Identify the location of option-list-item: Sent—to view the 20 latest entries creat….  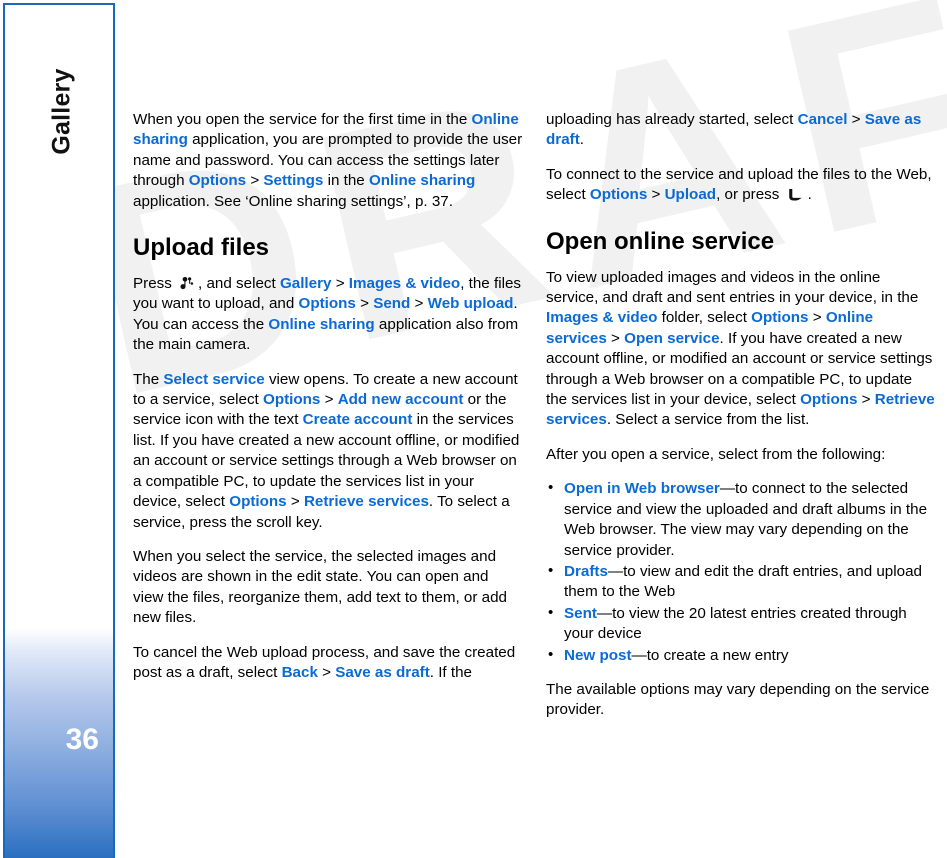
(741, 624).